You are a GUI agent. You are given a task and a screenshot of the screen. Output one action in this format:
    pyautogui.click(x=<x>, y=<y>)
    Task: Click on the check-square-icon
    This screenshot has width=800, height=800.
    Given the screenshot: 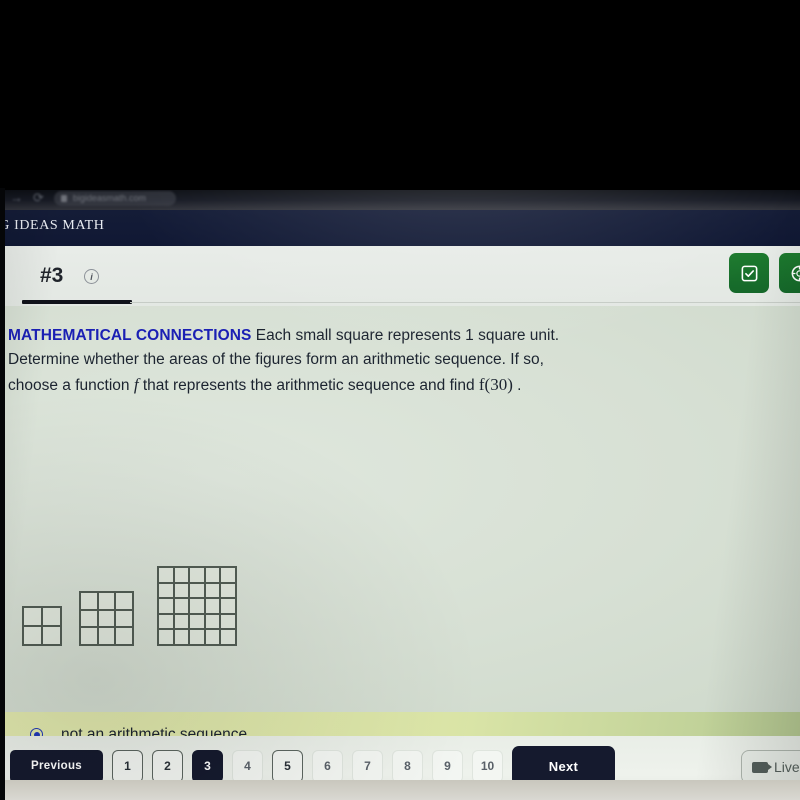 What is the action you would take?
    pyautogui.click(x=749, y=273)
    